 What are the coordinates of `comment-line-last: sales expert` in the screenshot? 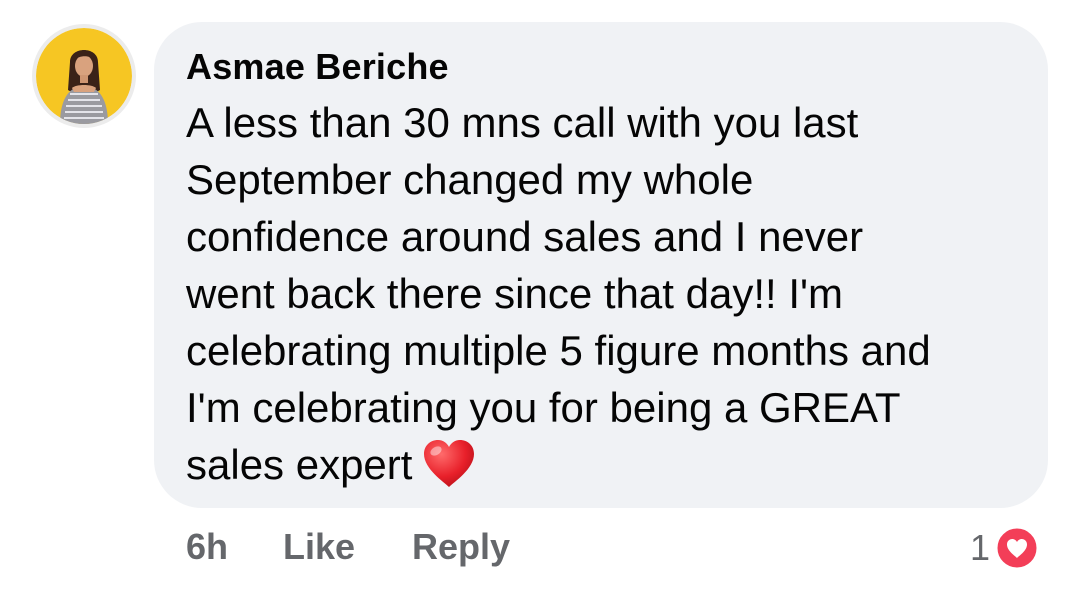 It's located at (606, 469).